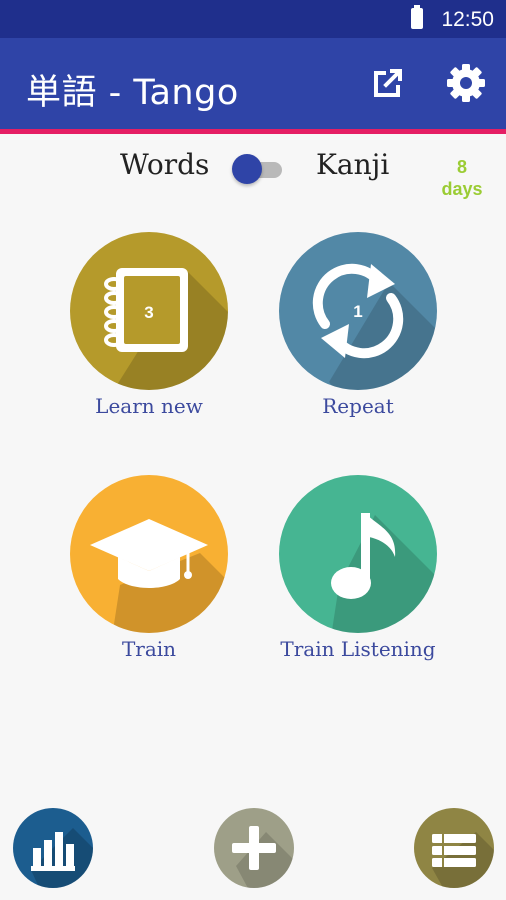  Describe the element at coordinates (461, 167) in the screenshot. I see `streak-count: 8` at that location.